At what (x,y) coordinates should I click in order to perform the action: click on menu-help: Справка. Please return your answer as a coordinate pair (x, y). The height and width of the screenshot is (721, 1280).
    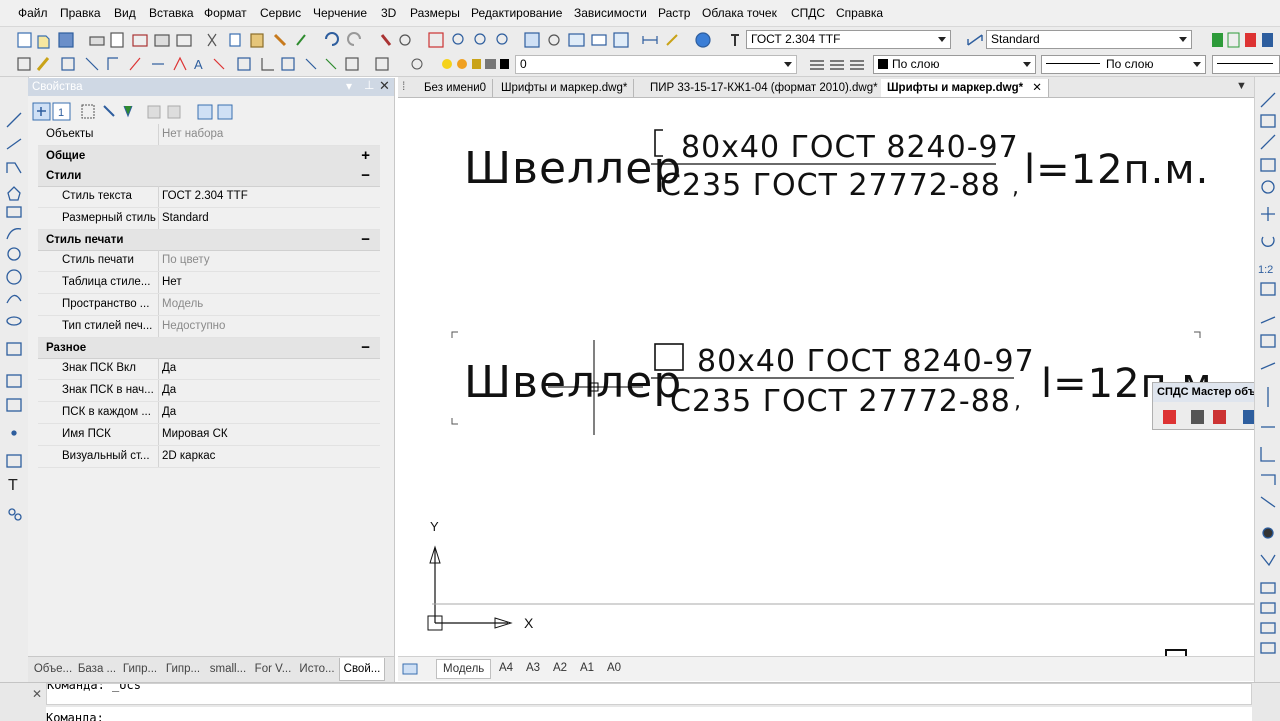
    Looking at the image, I should click on (859, 13).